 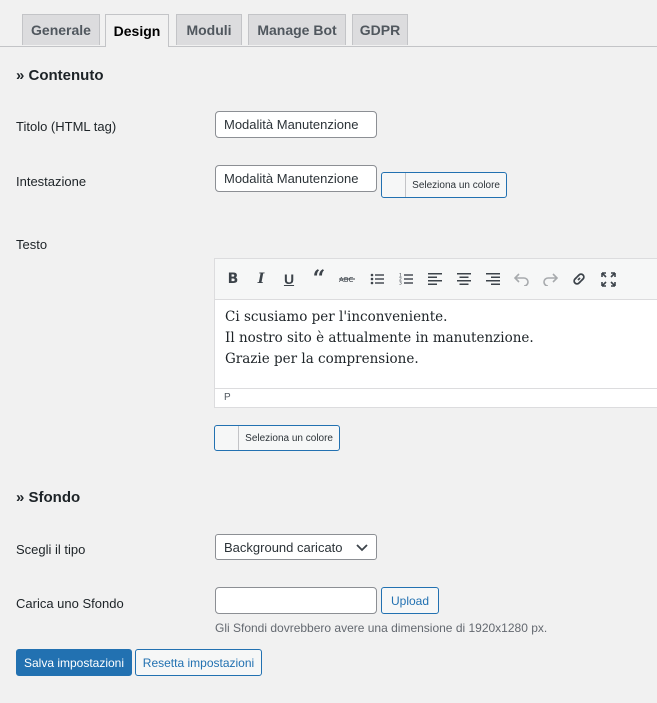 I want to click on align-left-icon, so click(x=435, y=279).